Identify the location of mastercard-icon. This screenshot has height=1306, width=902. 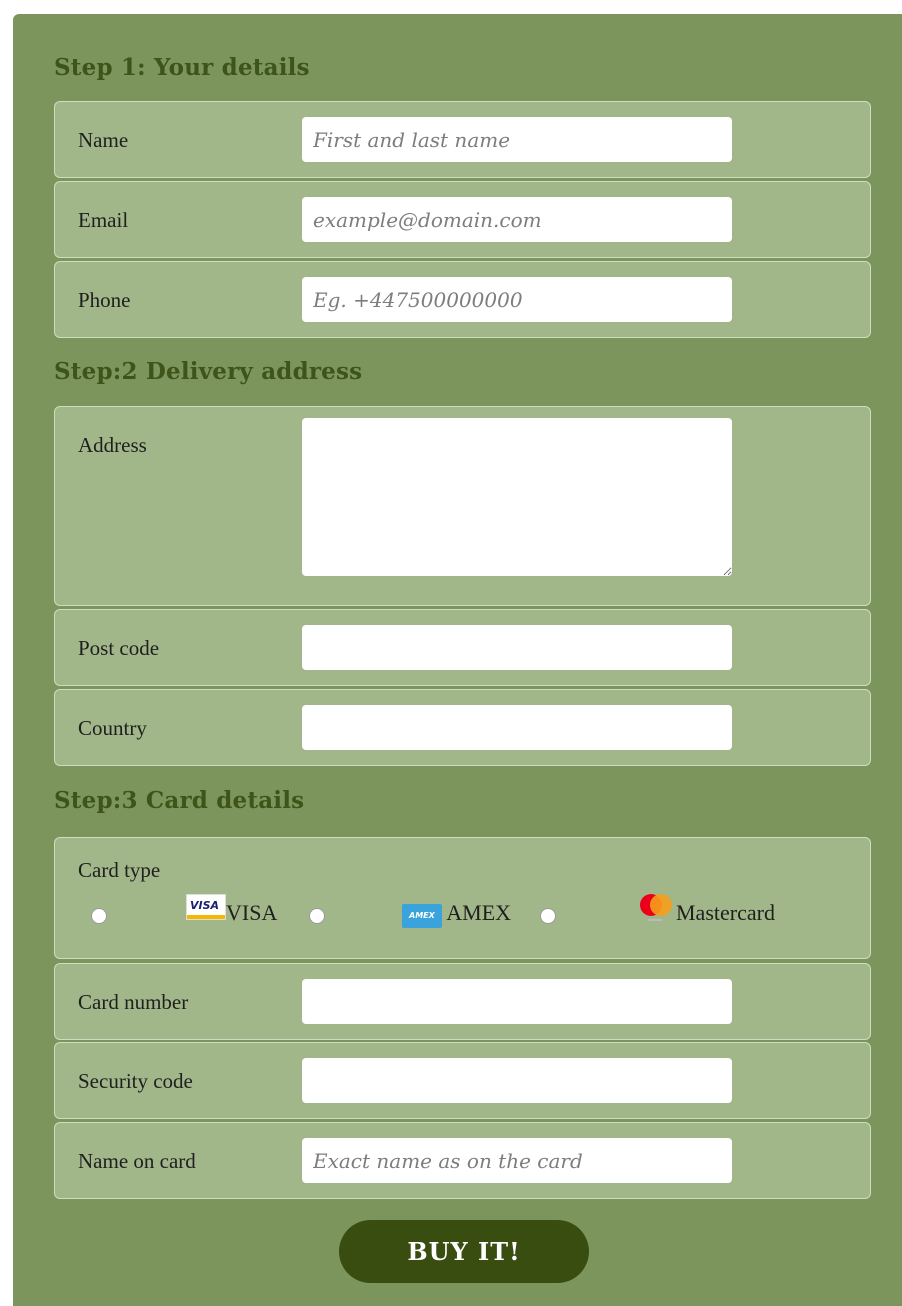
(656, 911).